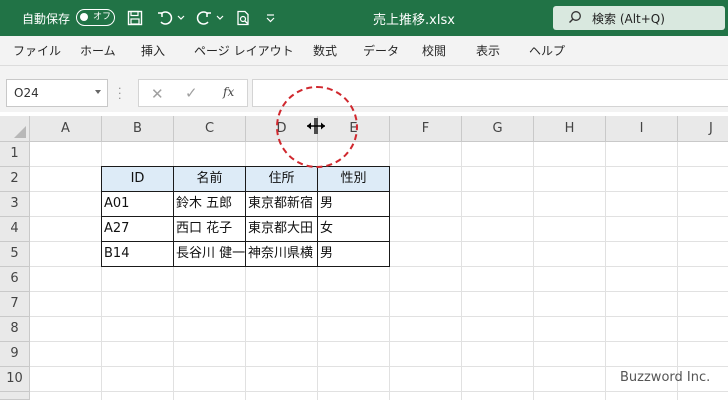 Image resolution: width=728 pixels, height=400 pixels. Describe the element at coordinates (37, 51) in the screenshot. I see `tab-file: ファイル` at that location.